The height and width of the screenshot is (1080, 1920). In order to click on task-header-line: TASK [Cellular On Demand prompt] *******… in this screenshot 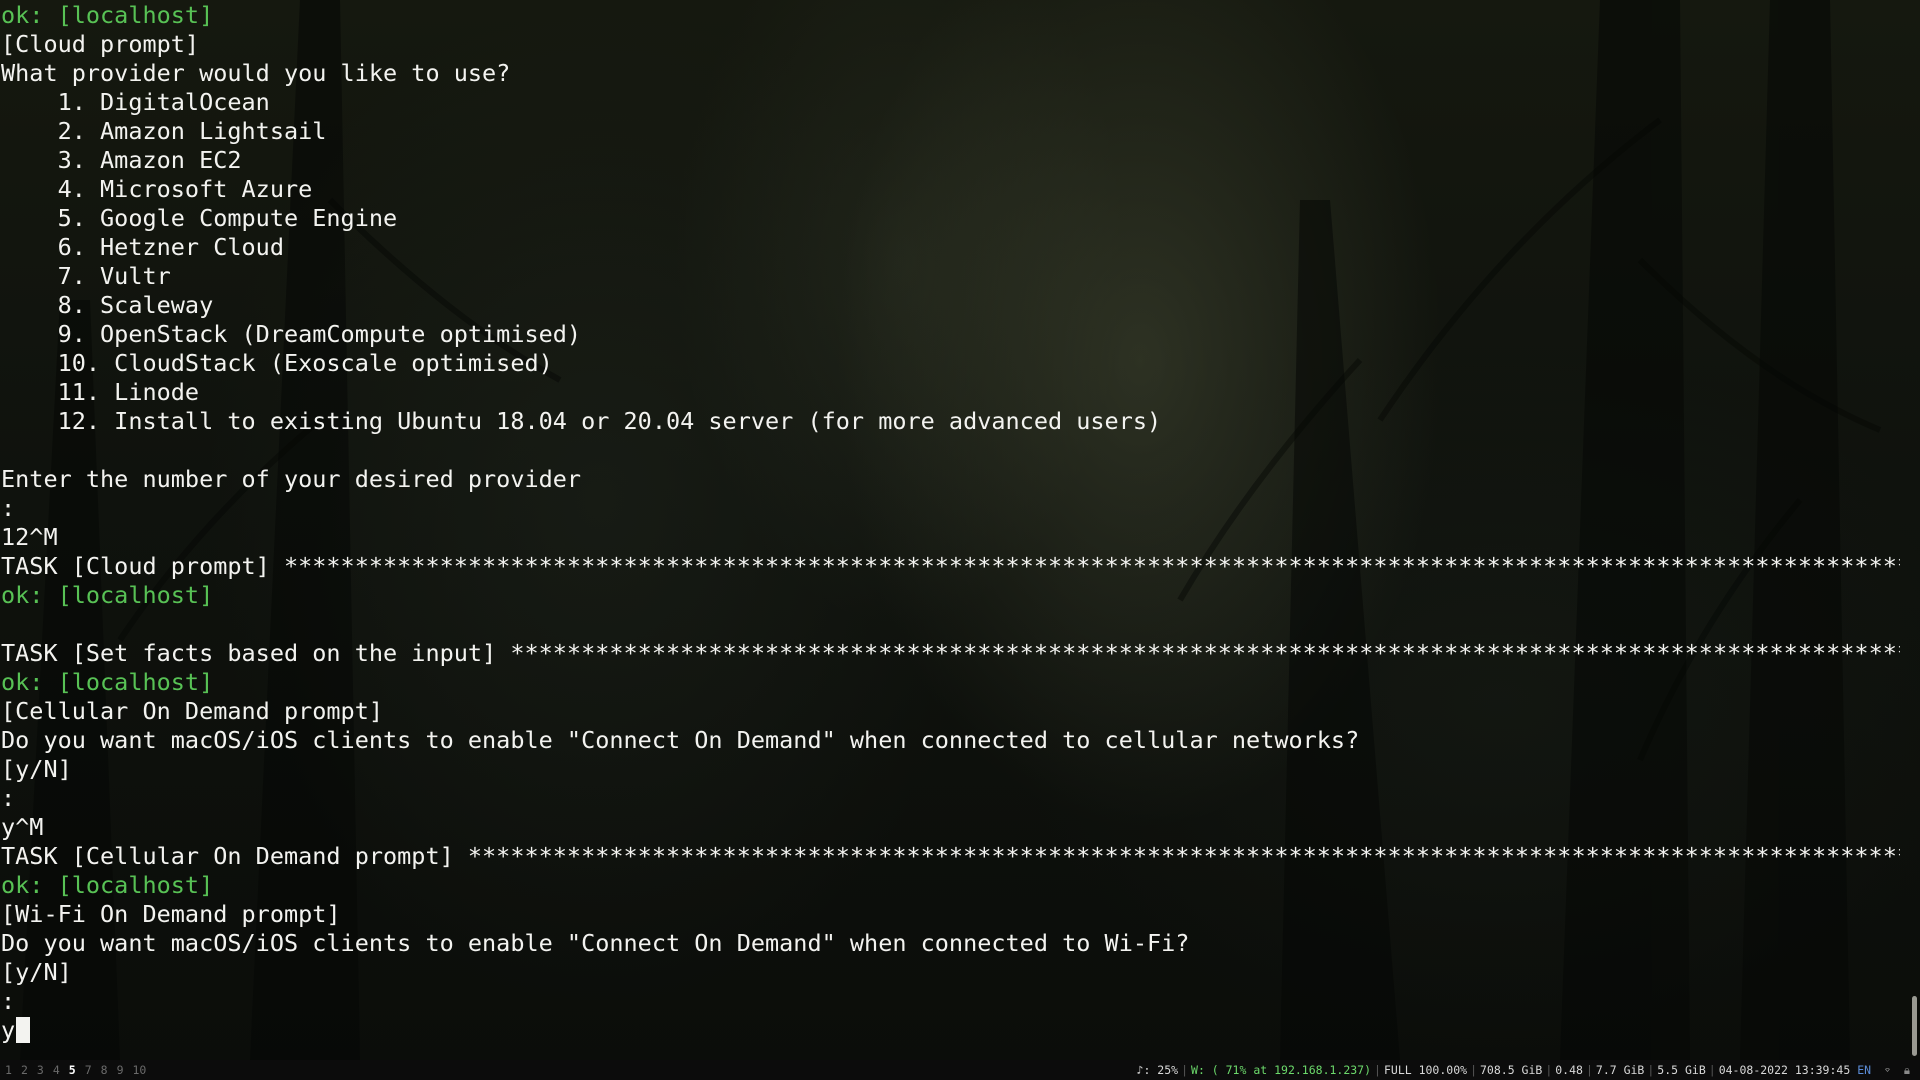, I will do `click(950, 856)`.